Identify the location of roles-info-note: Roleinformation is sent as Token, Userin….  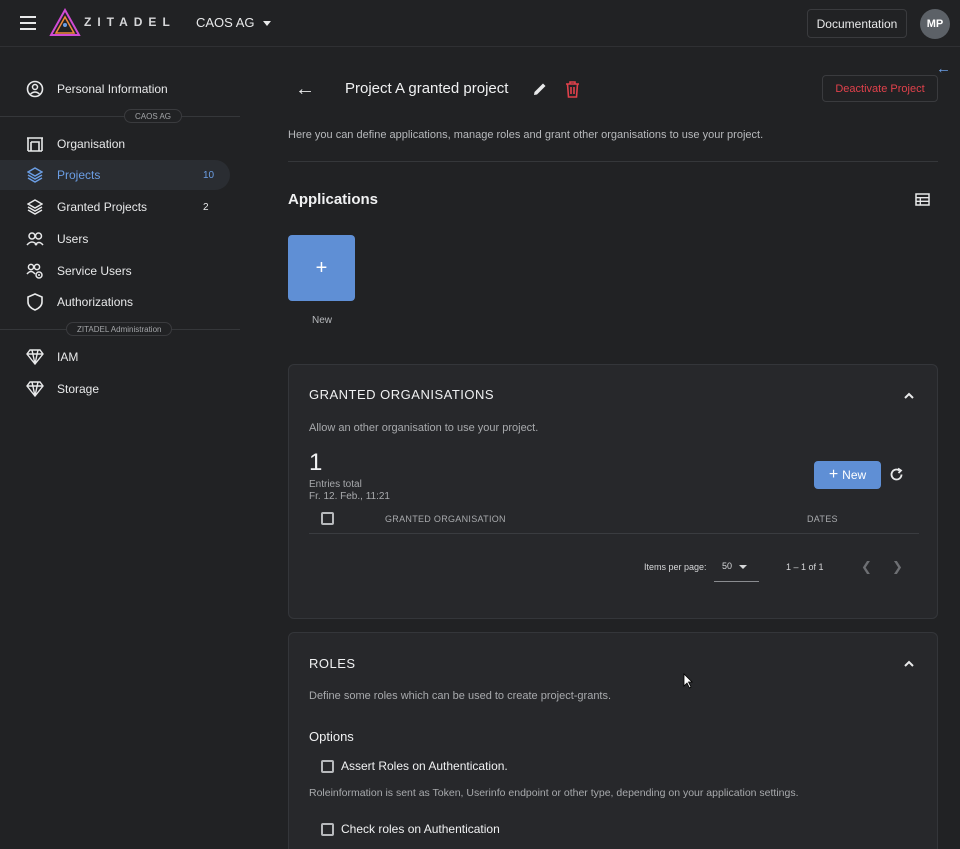
(554, 793).